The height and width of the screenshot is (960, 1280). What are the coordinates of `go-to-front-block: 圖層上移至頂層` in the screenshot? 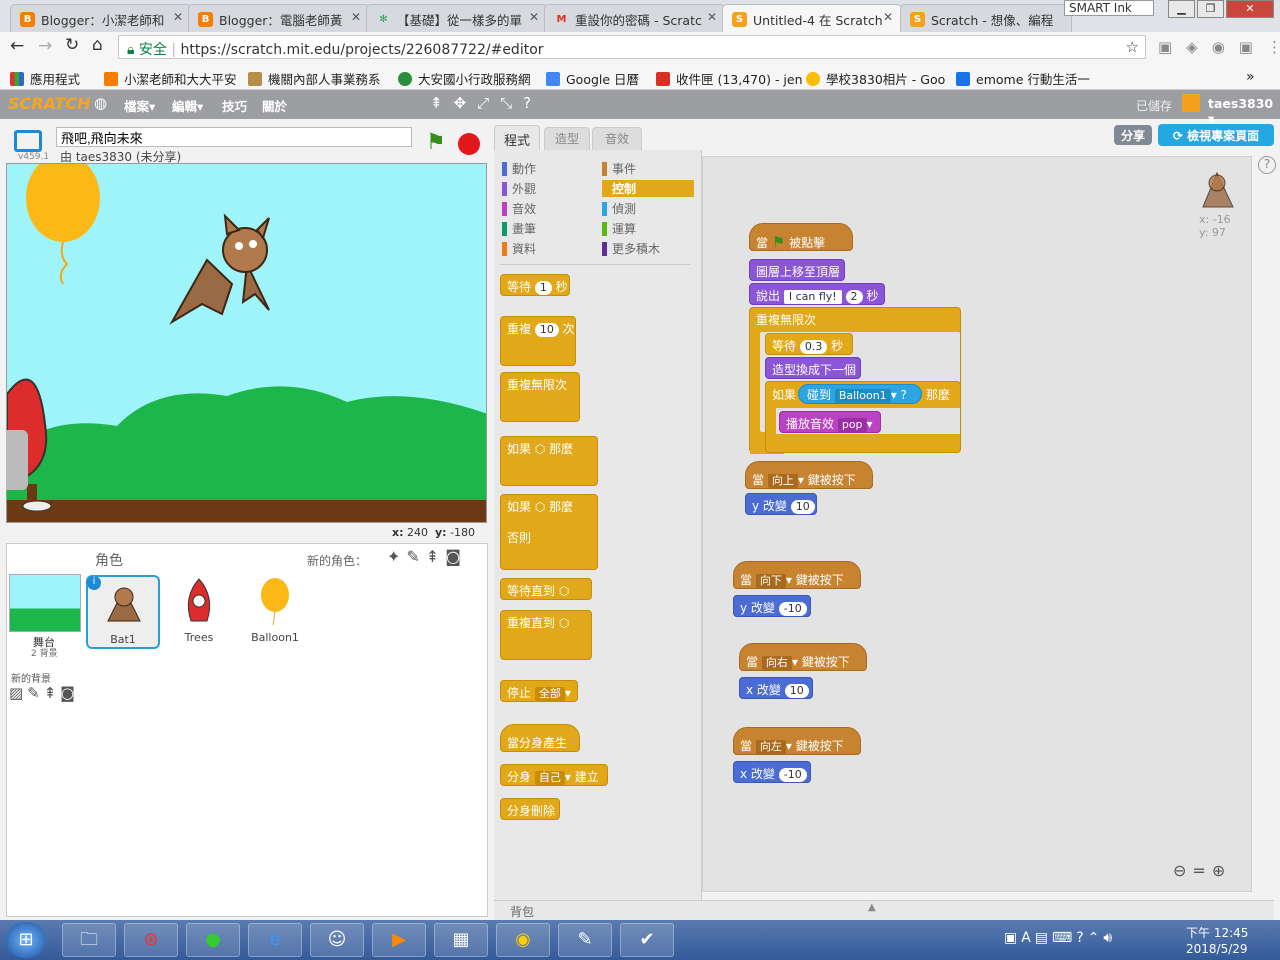 It's located at (797, 270).